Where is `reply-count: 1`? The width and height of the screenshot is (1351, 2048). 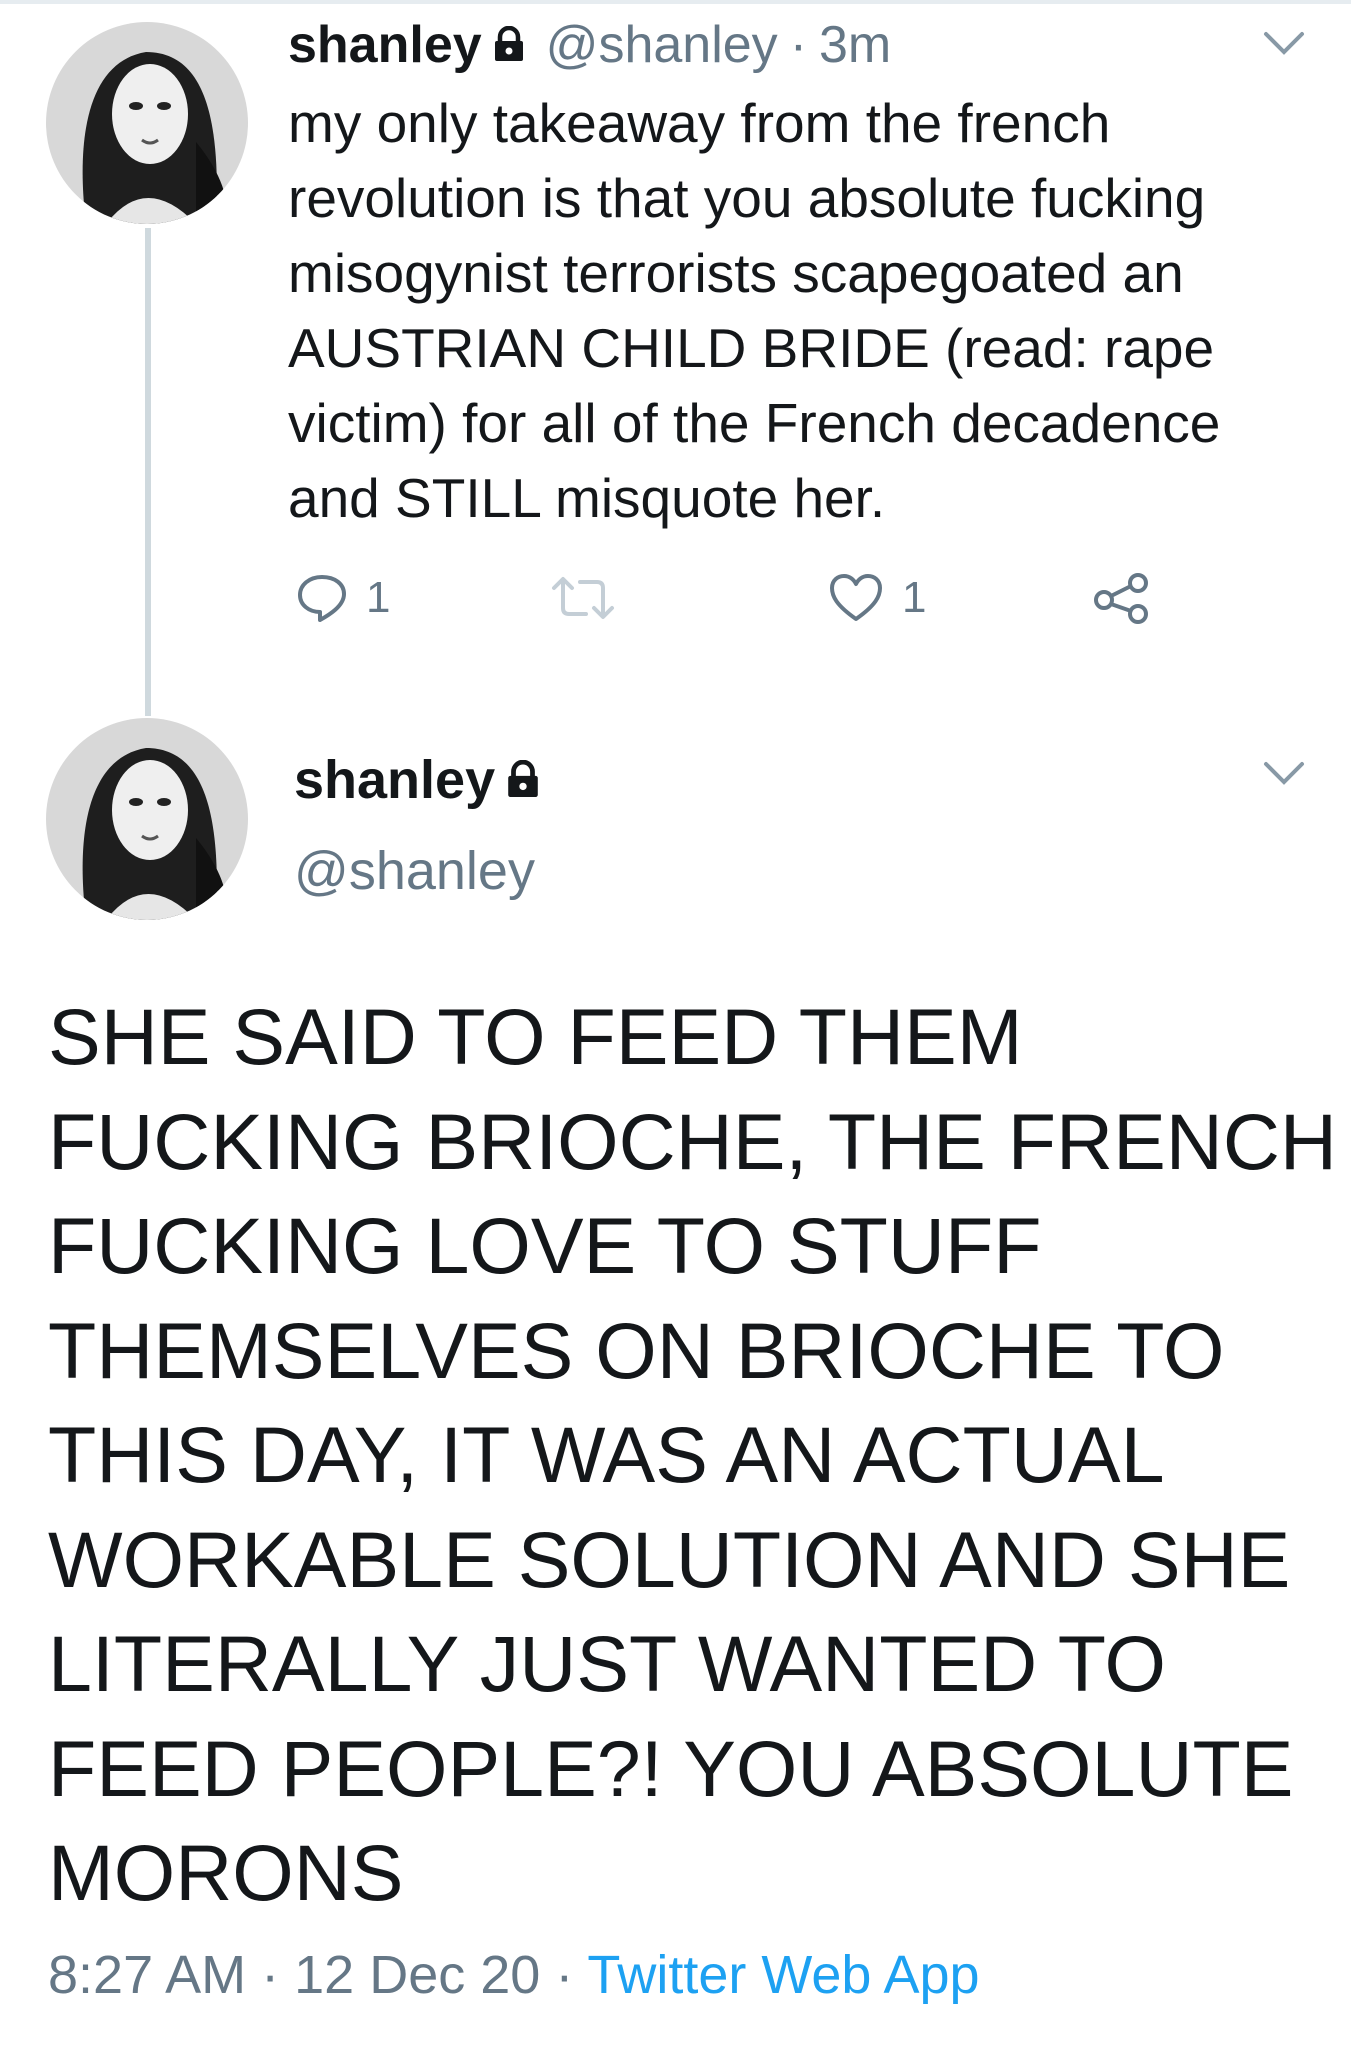 reply-count: 1 is located at coordinates (378, 597).